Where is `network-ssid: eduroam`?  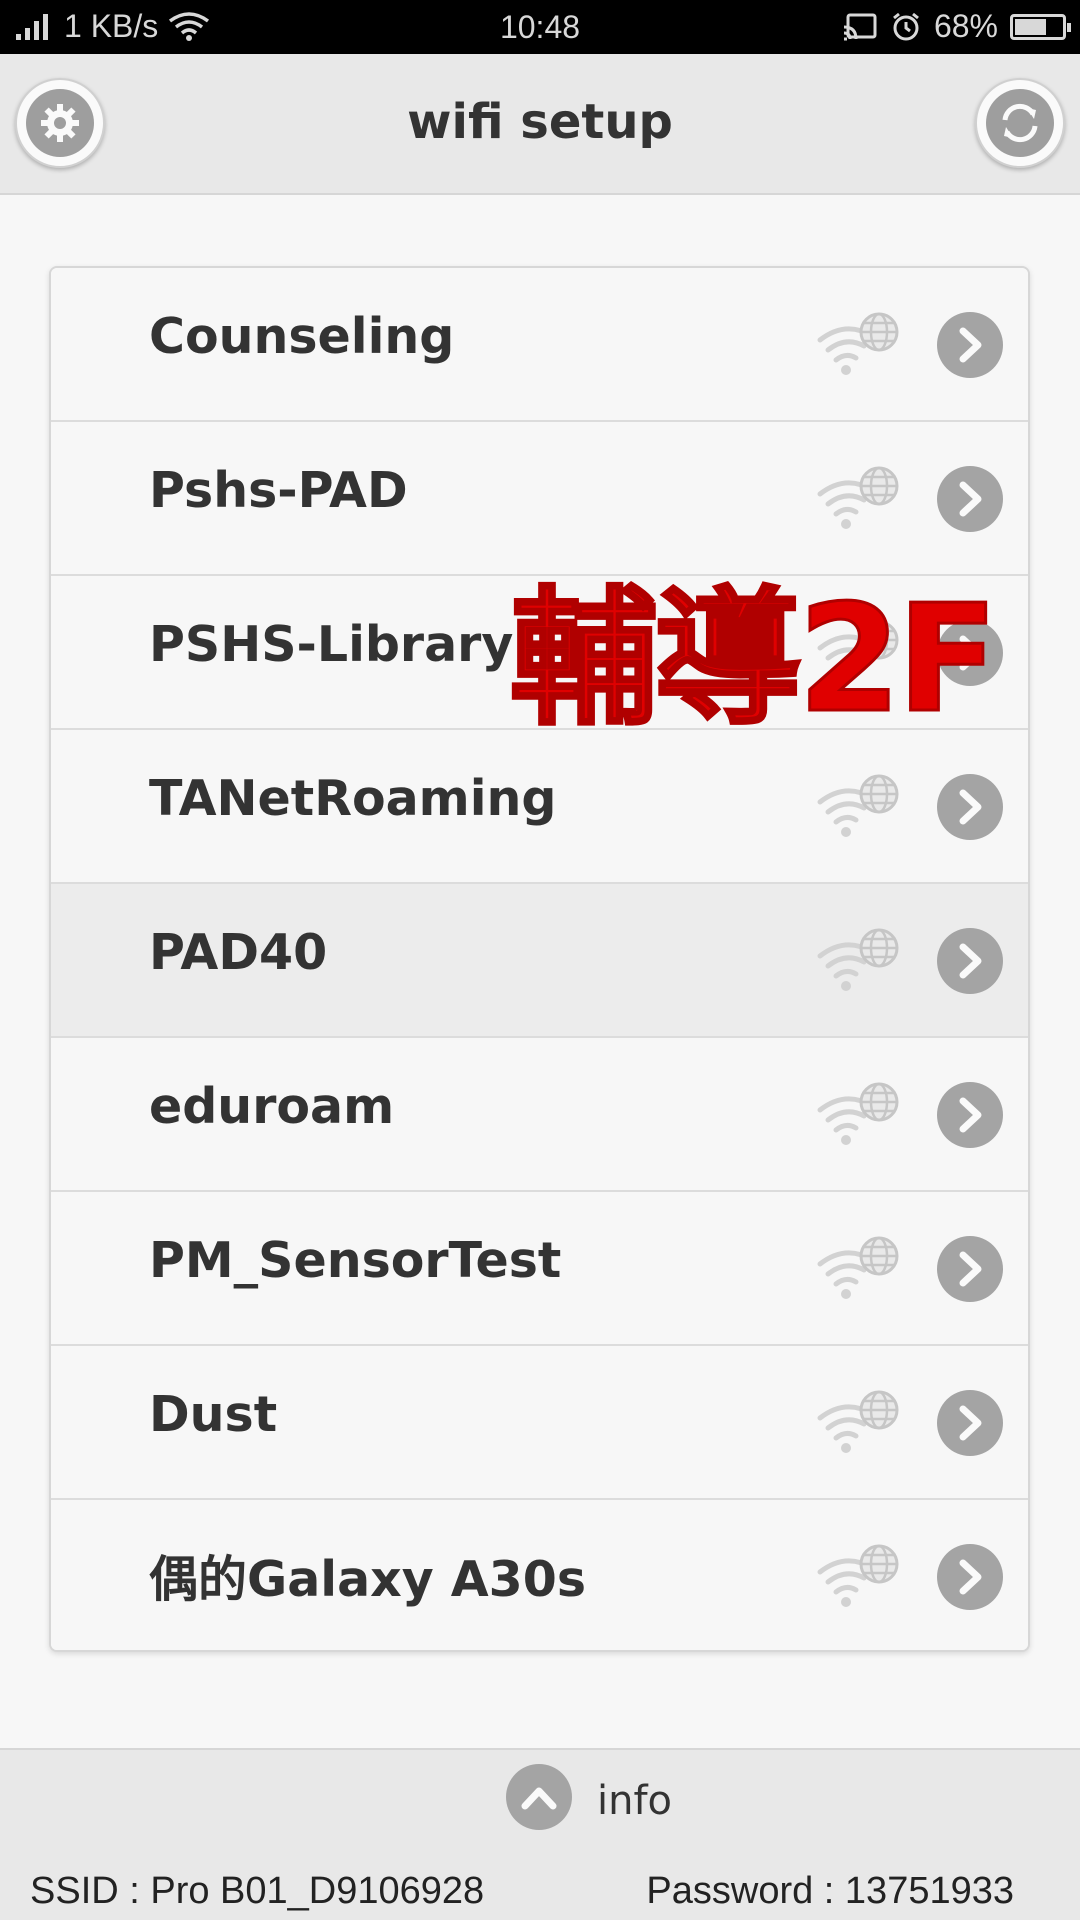
network-ssid: eduroam is located at coordinates (272, 1106).